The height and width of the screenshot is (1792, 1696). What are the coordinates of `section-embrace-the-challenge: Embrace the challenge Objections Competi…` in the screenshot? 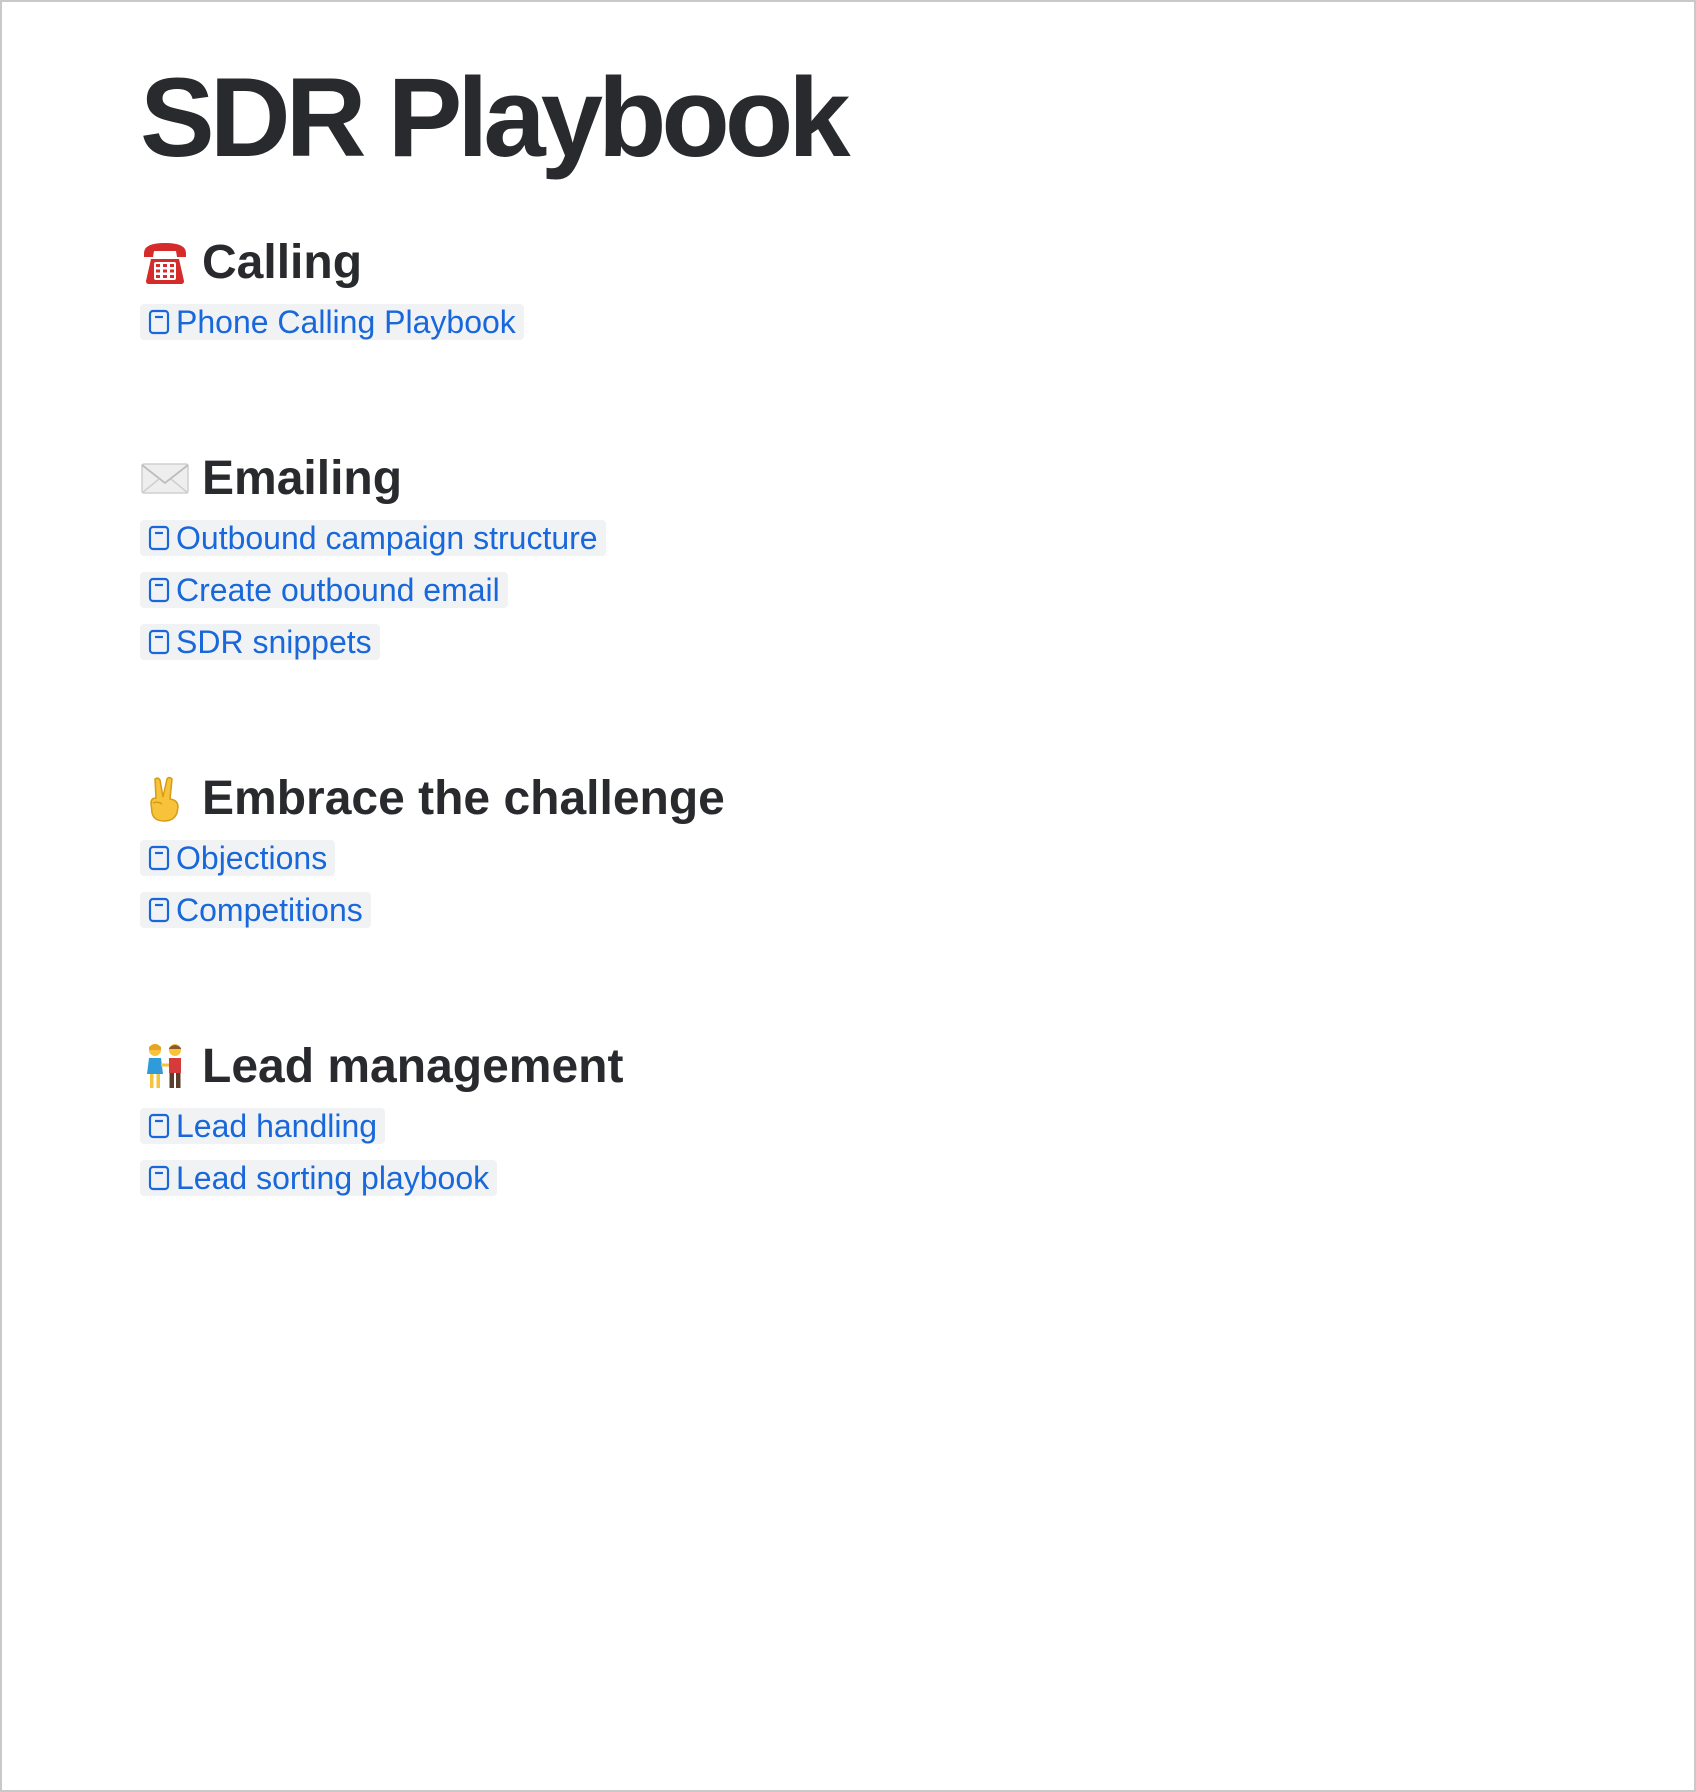 It's located at (432, 856).